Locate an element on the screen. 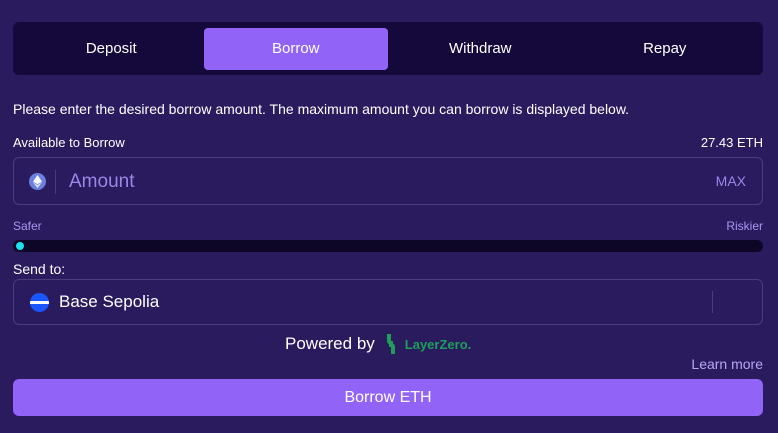 This screenshot has height=433, width=778. amount-input is located at coordinates (349, 182).